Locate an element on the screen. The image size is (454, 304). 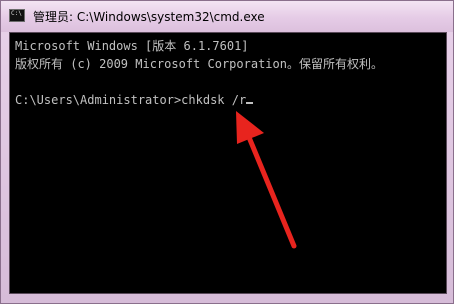
title-bar: C:\ 管理员: C:\Windows\system32\cmd.exe is located at coordinates (227, 16).